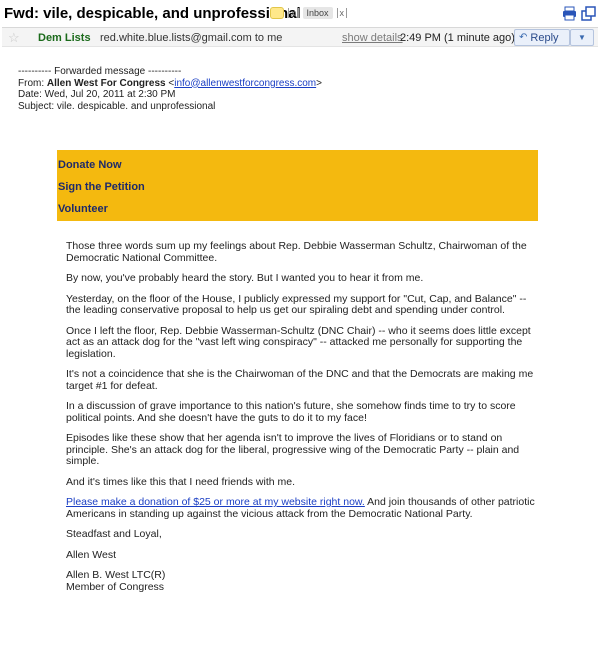  I want to click on top-icons, so click(579, 13).